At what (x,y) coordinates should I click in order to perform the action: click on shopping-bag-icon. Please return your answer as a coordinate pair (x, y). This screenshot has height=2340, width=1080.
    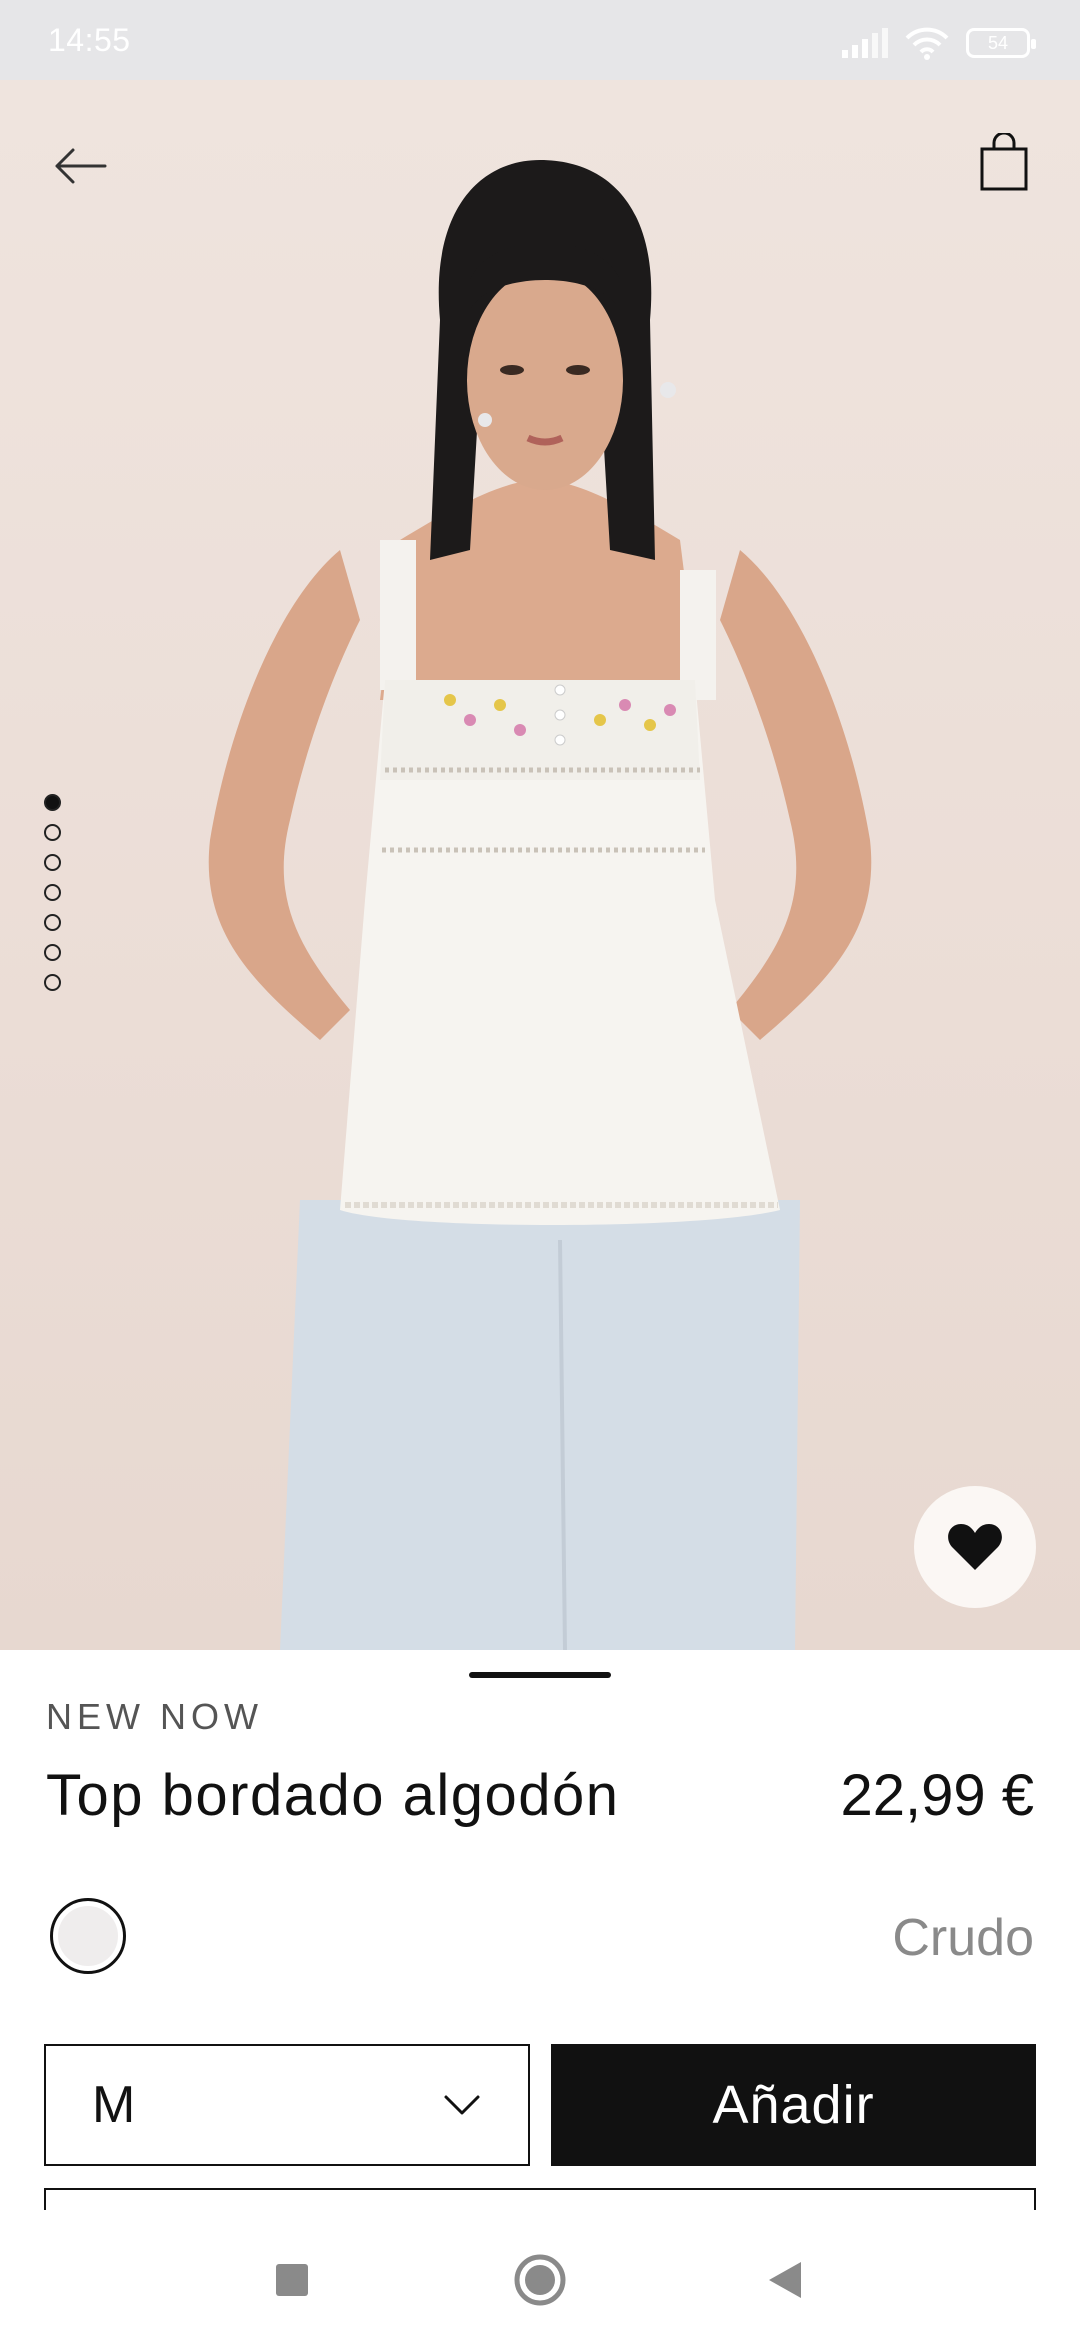
    Looking at the image, I should click on (1004, 162).